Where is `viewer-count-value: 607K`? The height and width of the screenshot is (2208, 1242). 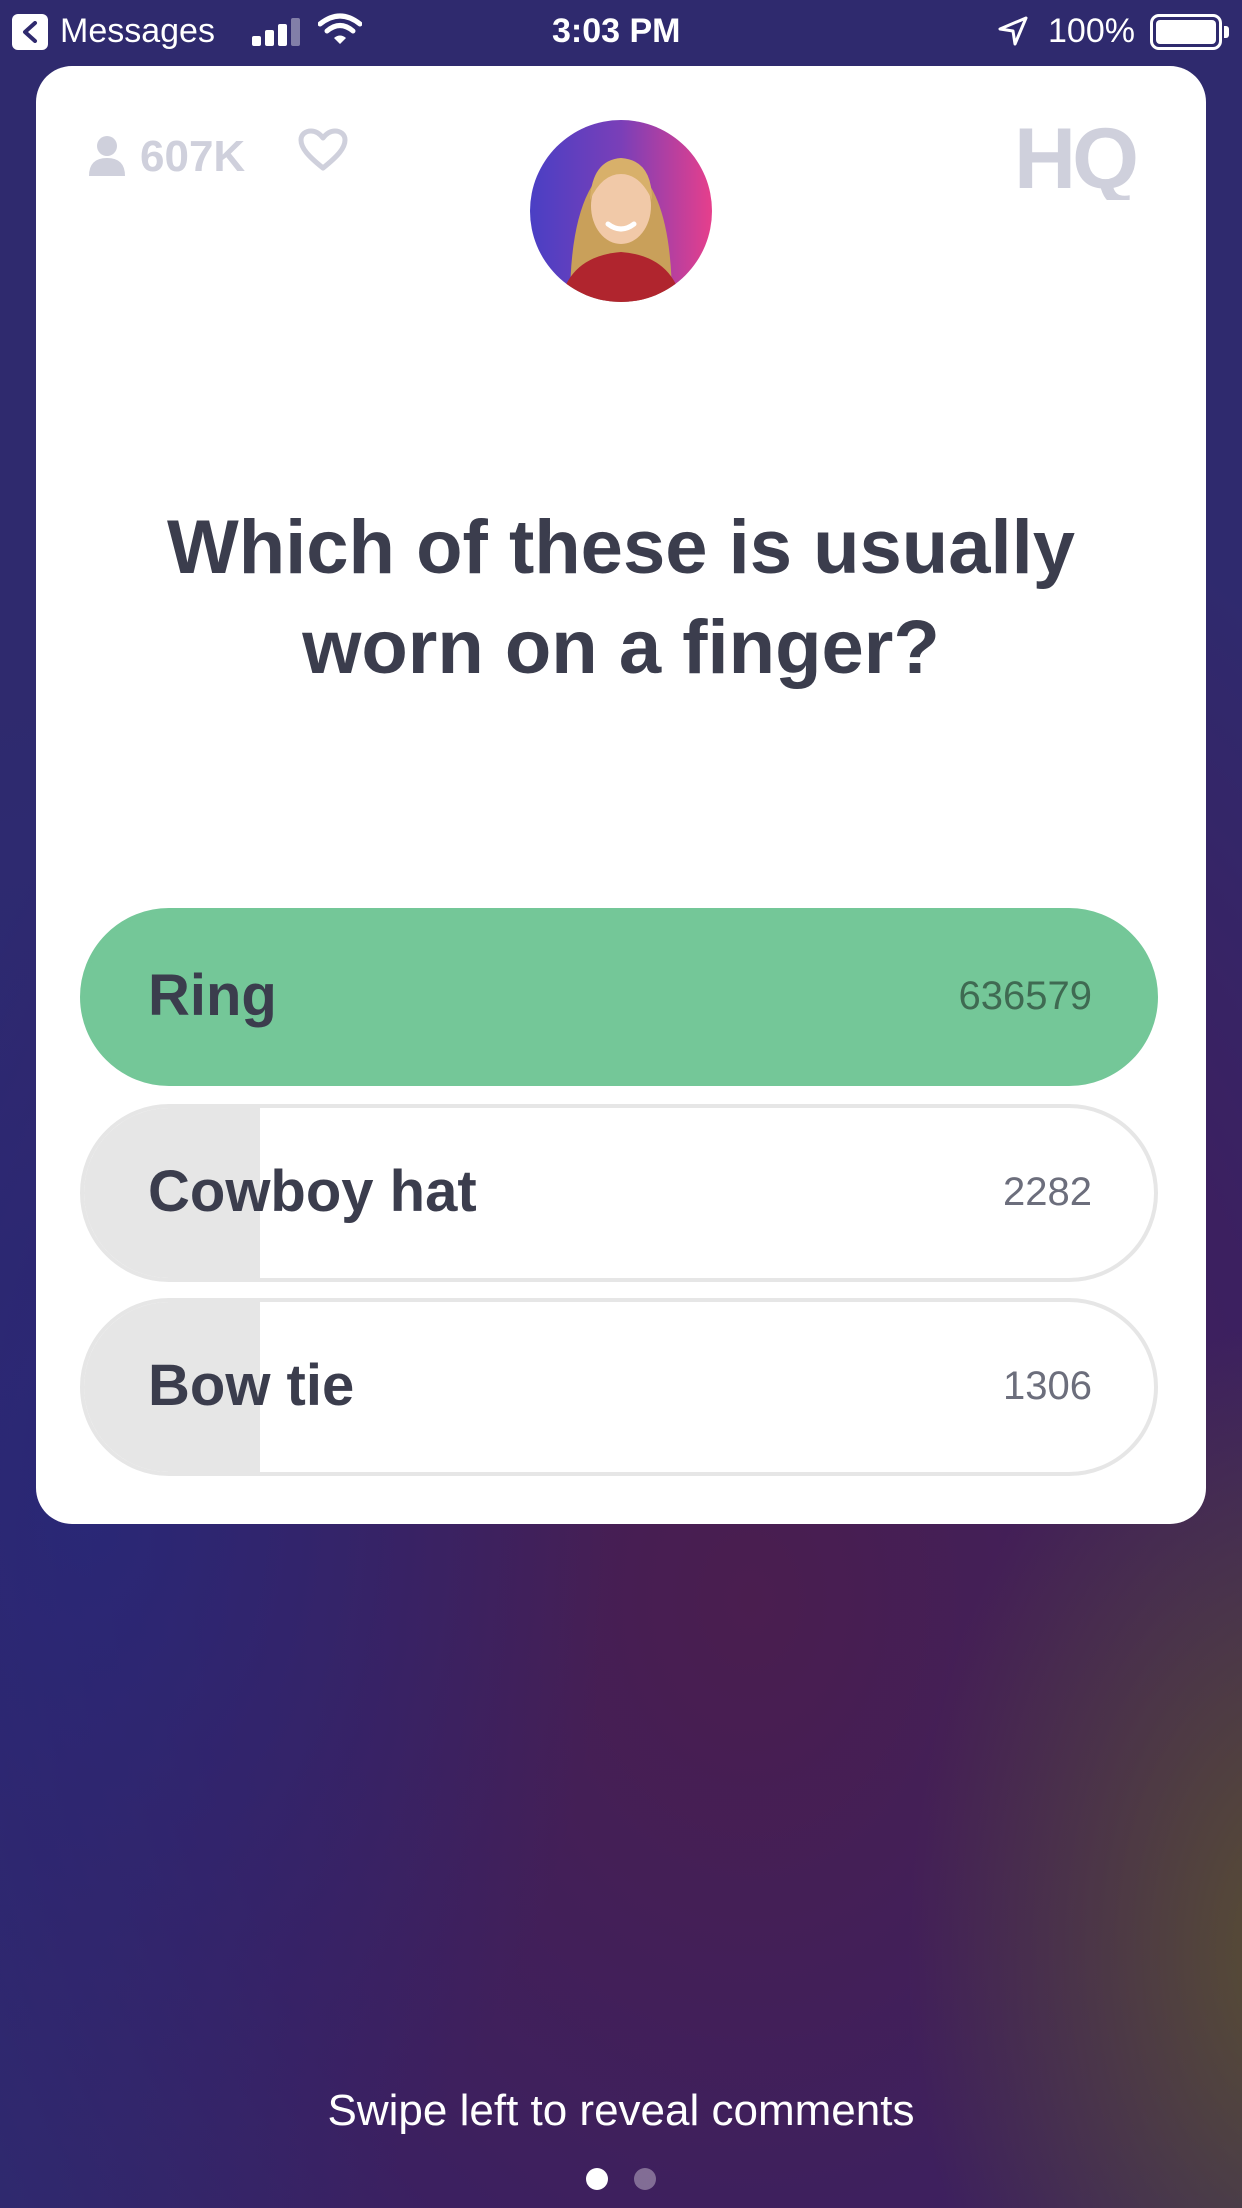 viewer-count-value: 607K is located at coordinates (193, 156).